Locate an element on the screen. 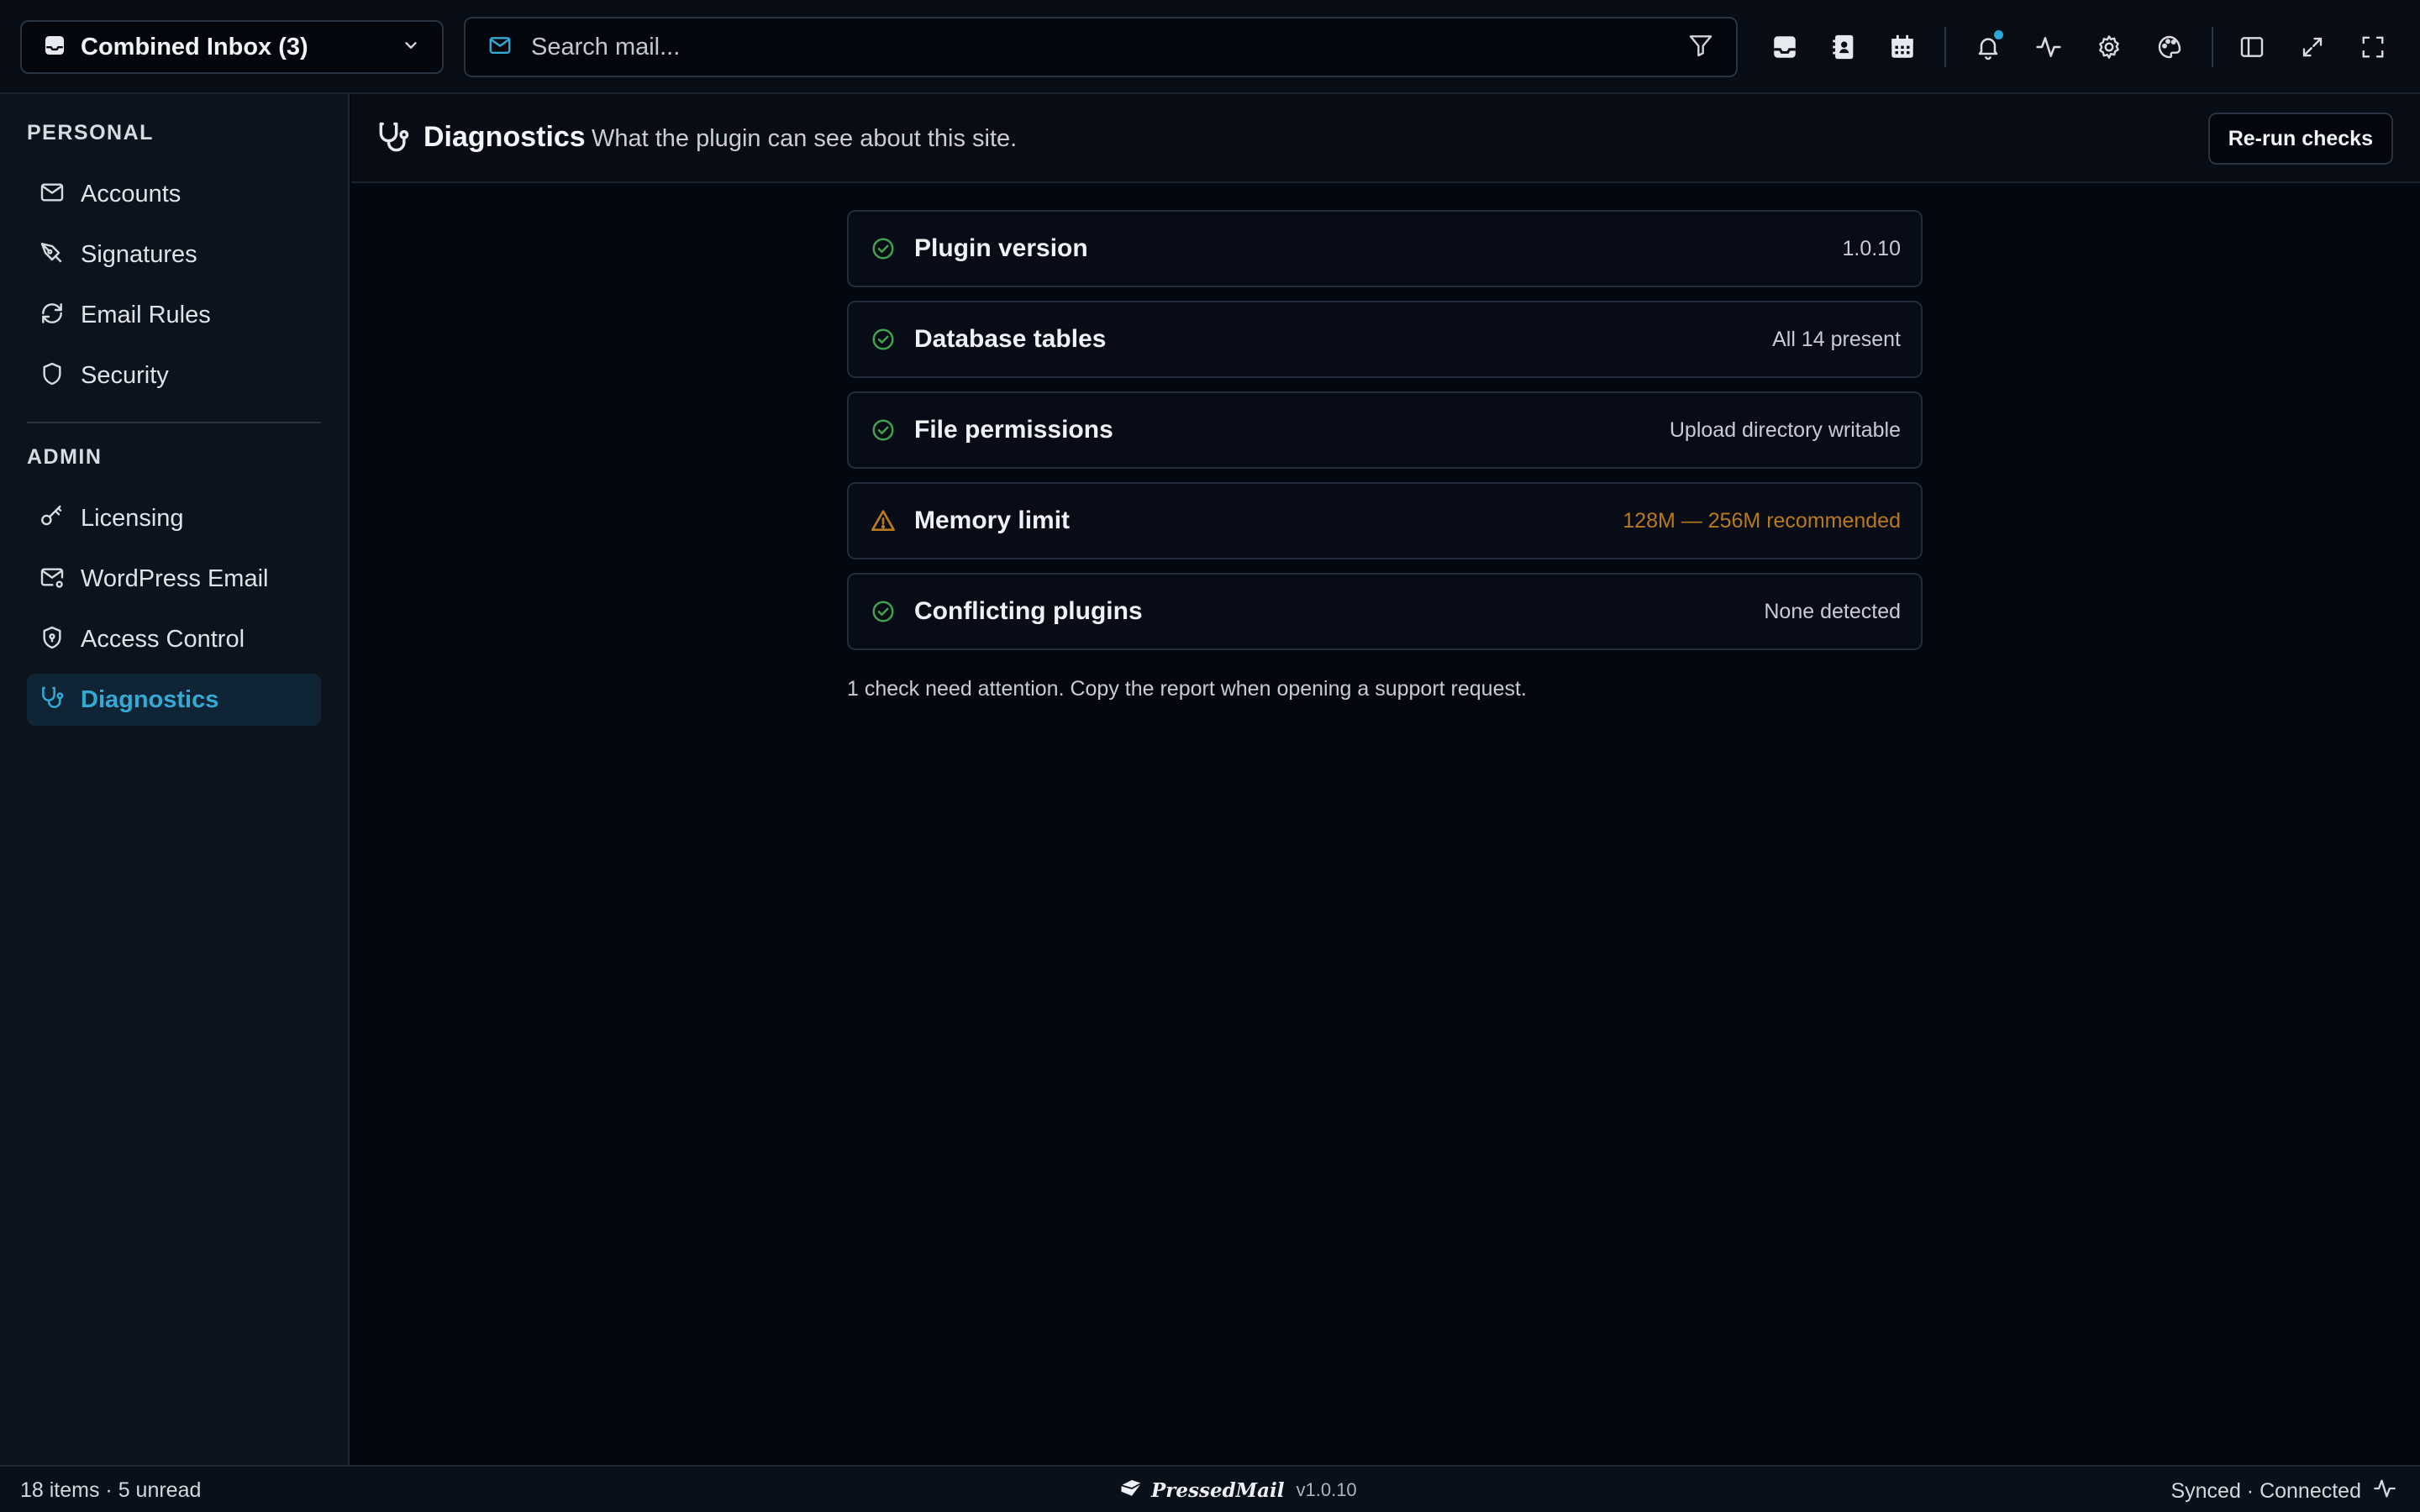 The image size is (2420, 1512). sidebar-item-label: Access Control is located at coordinates (163, 639).